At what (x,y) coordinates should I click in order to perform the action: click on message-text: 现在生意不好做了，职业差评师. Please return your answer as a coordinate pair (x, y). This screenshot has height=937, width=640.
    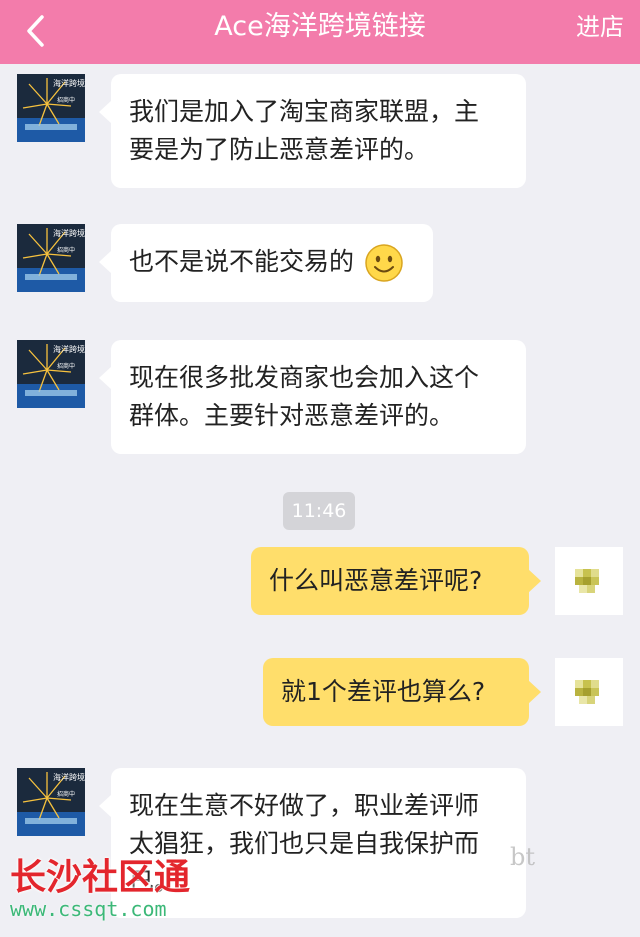
    Looking at the image, I should click on (304, 805).